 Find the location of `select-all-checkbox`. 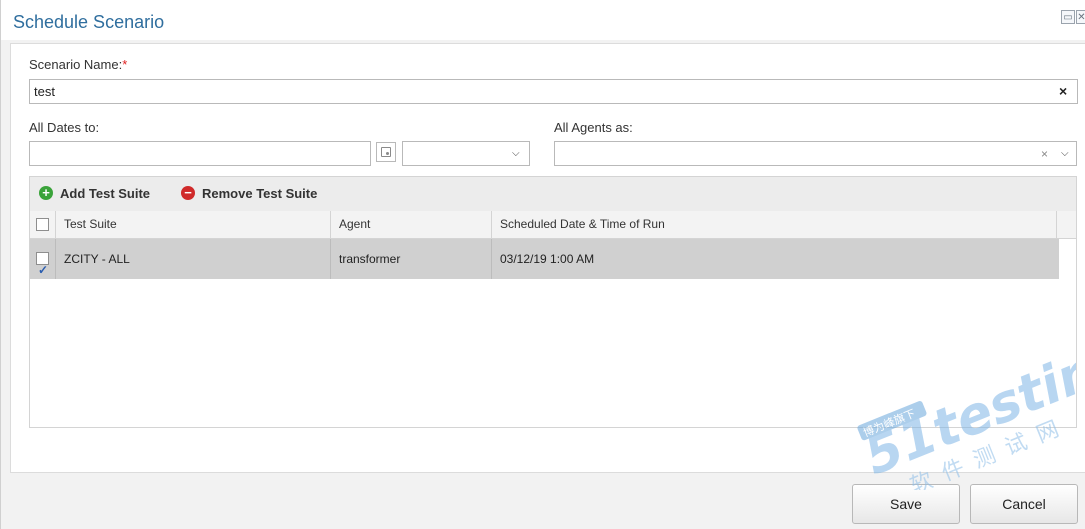

select-all-checkbox is located at coordinates (42, 224).